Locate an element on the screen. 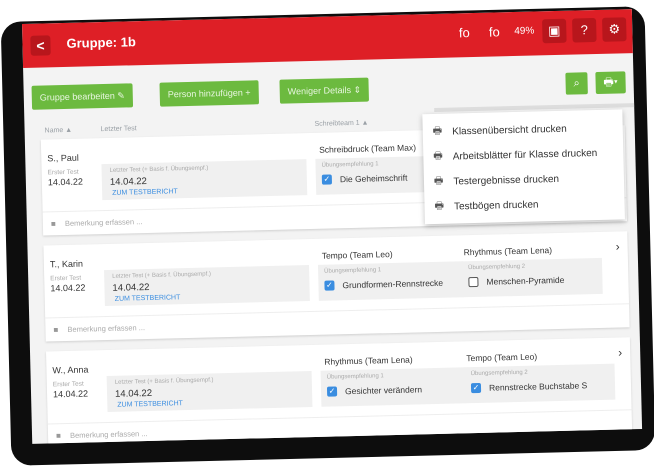  add-person-button: Person hinzufügen + is located at coordinates (209, 93).